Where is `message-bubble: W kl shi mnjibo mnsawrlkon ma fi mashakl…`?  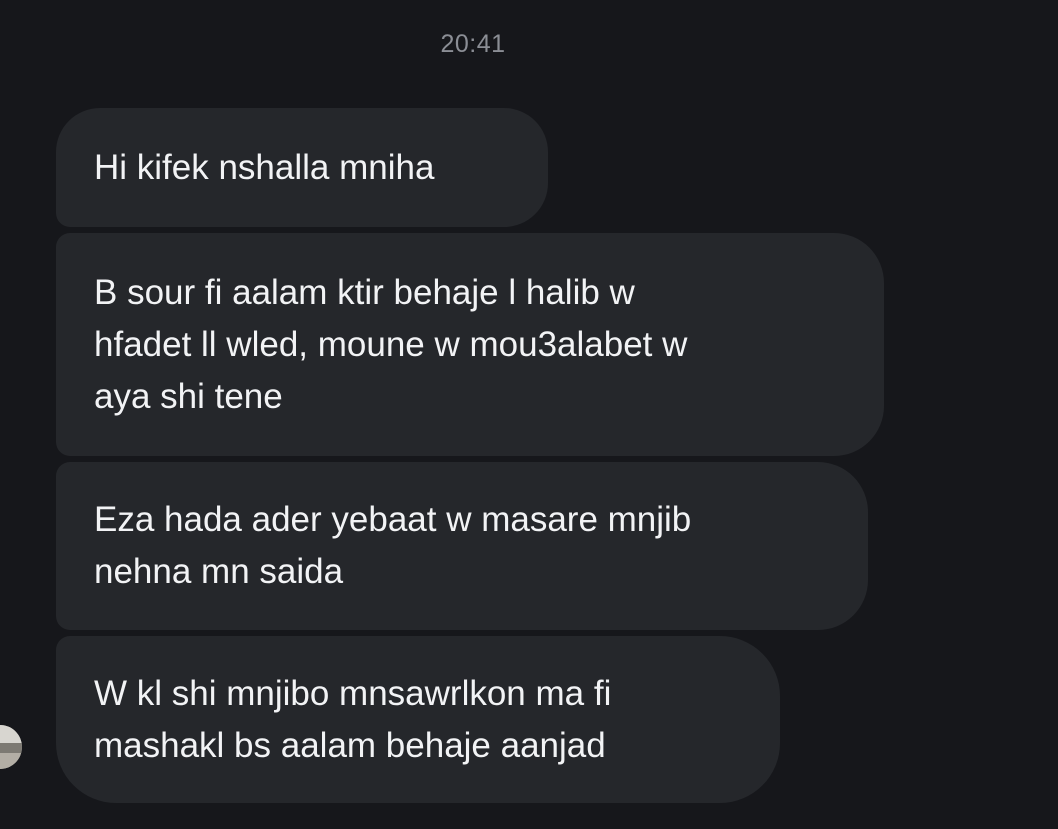
message-bubble: W kl shi mnjibo mnsawrlkon ma fi mashakl… is located at coordinates (418, 719).